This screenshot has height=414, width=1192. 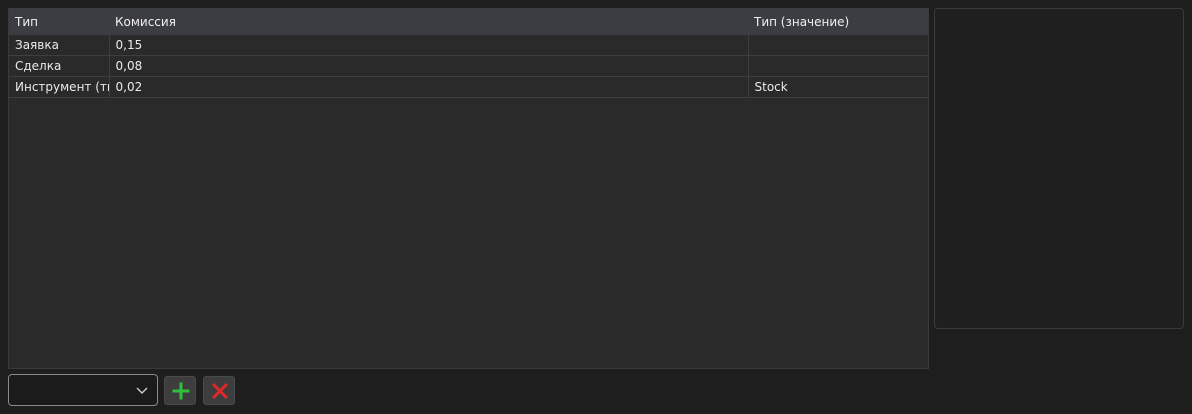 What do you see at coordinates (59, 45) in the screenshot?
I see `cell-type: Заявка` at bounding box center [59, 45].